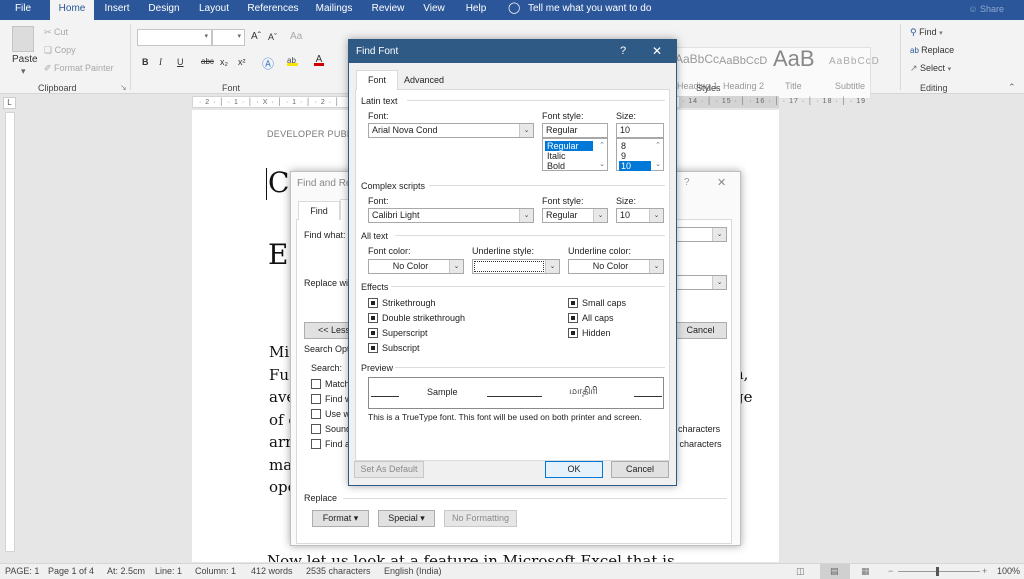 The width and height of the screenshot is (1024, 579). I want to click on tab-references: References, so click(273, 10).